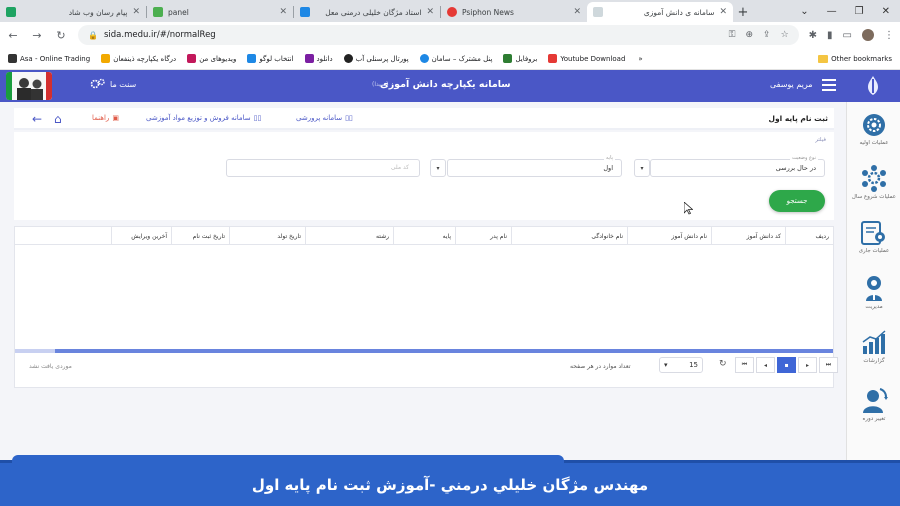 The height and width of the screenshot is (506, 900). Describe the element at coordinates (55, 58) in the screenshot. I see `bookmark-label: Asa - Online Trading` at that location.